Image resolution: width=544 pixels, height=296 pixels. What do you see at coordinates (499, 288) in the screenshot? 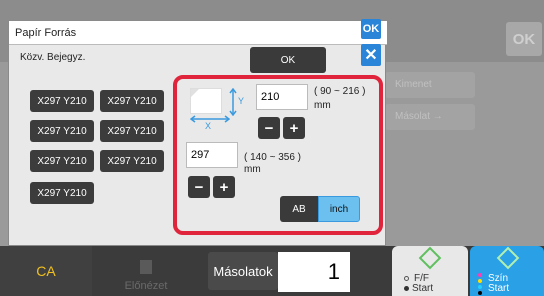
I see `color-start-label: Start` at bounding box center [499, 288].